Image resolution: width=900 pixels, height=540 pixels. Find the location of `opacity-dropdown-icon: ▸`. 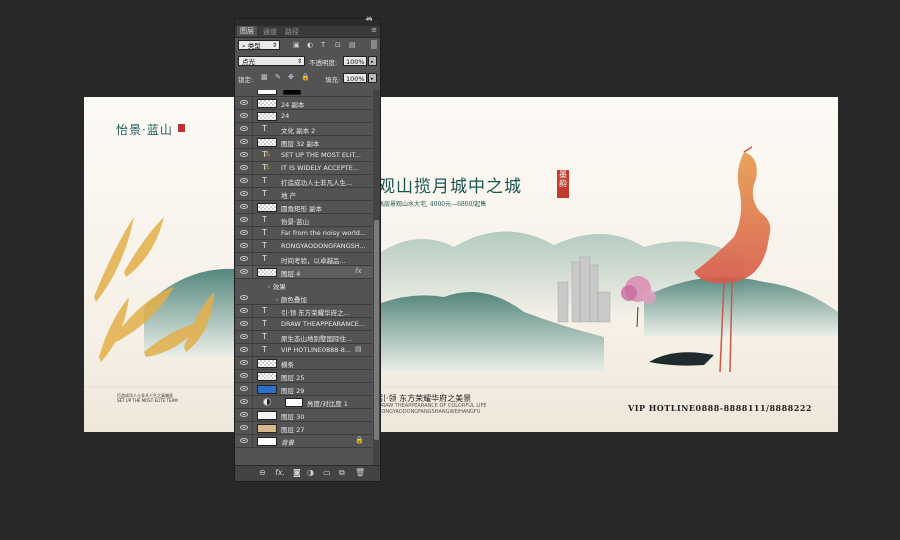

opacity-dropdown-icon: ▸ is located at coordinates (372, 61).